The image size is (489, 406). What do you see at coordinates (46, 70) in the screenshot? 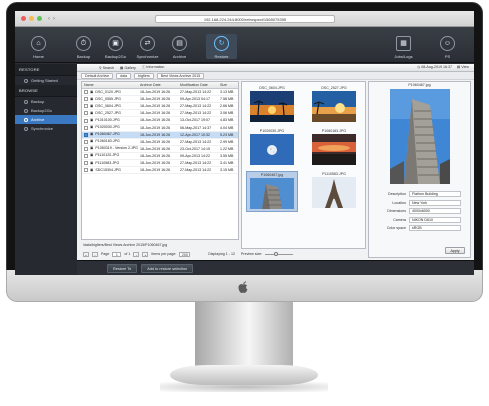
I see `sidebar-heading-restore: RESTORE` at bounding box center [46, 70].